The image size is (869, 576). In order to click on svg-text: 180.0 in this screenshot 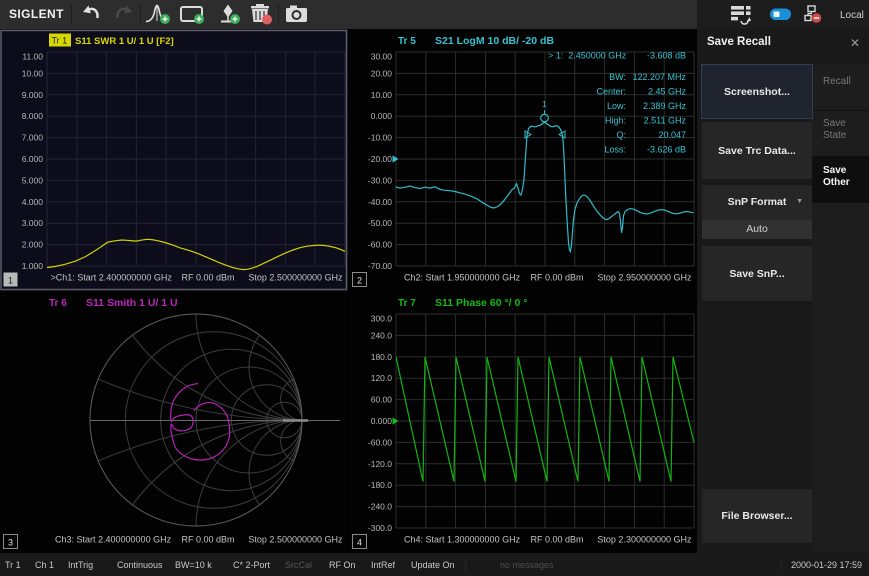, I will do `click(382, 357)`.